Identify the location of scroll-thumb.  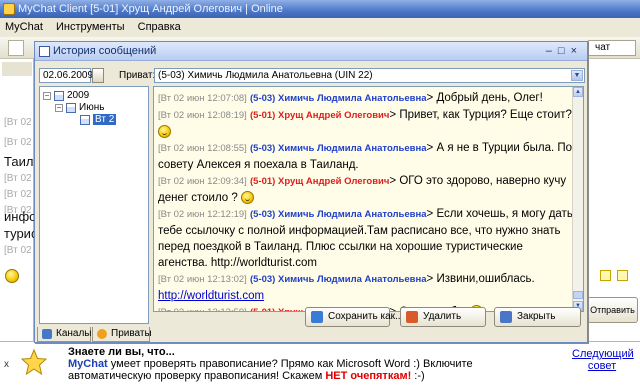
(578, 295).